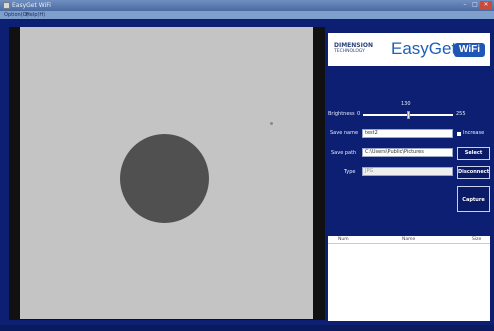 The image size is (494, 331). Describe the element at coordinates (247, 328) in the screenshot. I see `bottom-strip` at that location.